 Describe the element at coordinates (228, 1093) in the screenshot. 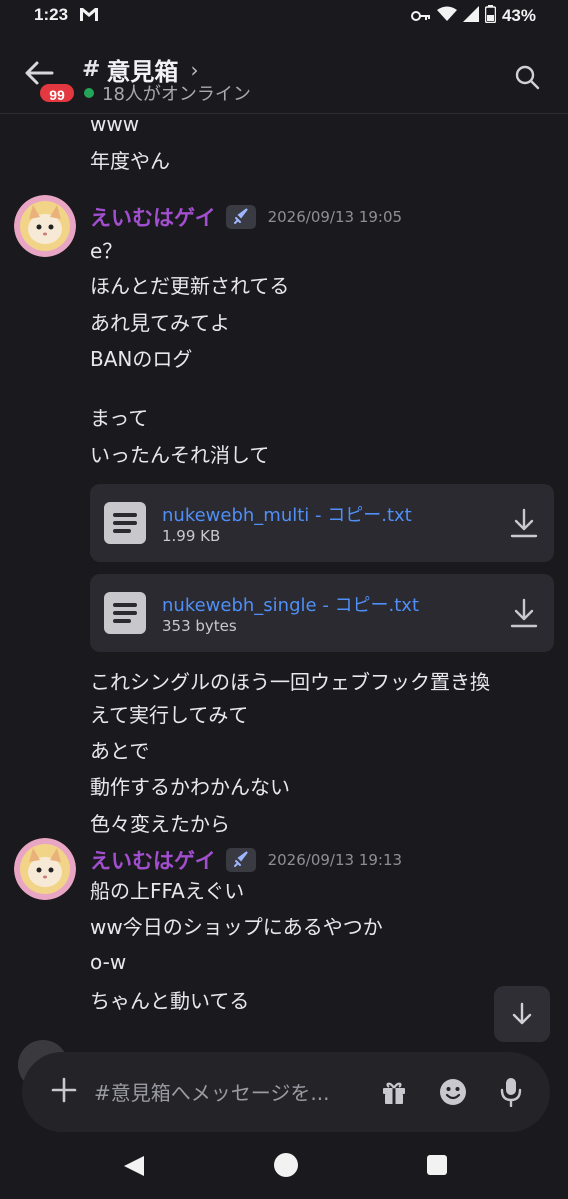

I see `message-input` at that location.